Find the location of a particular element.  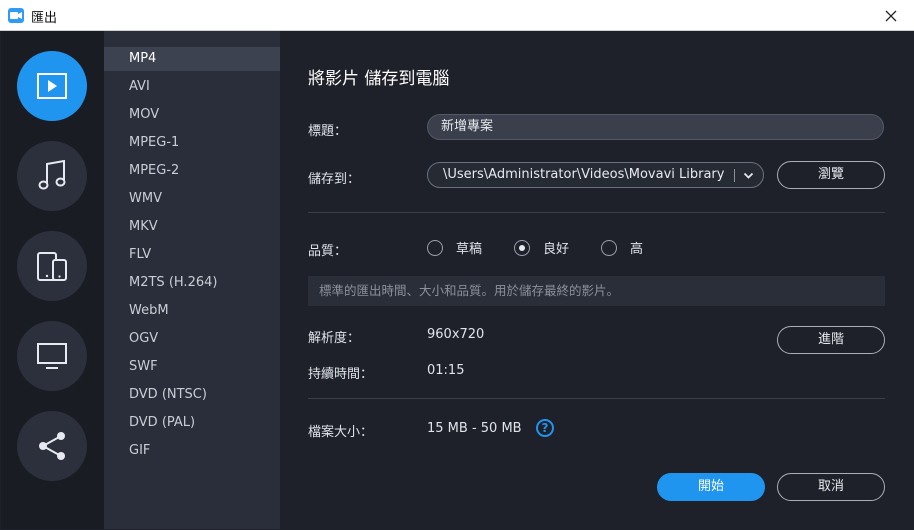

video-category-button is located at coordinates (52, 86).